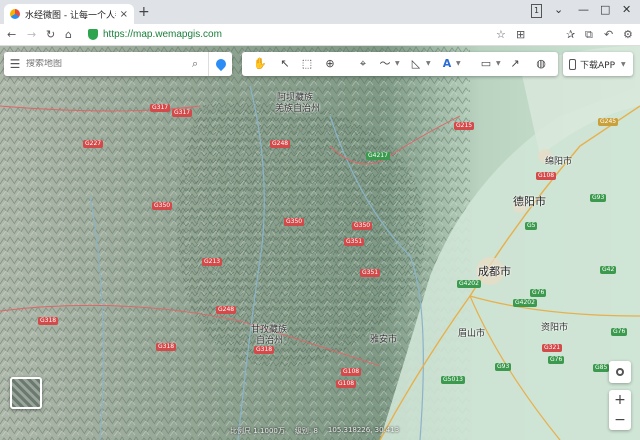 The height and width of the screenshot is (440, 640). Describe the element at coordinates (494, 271) in the screenshot. I see `label-chengdu: 成都市` at that location.